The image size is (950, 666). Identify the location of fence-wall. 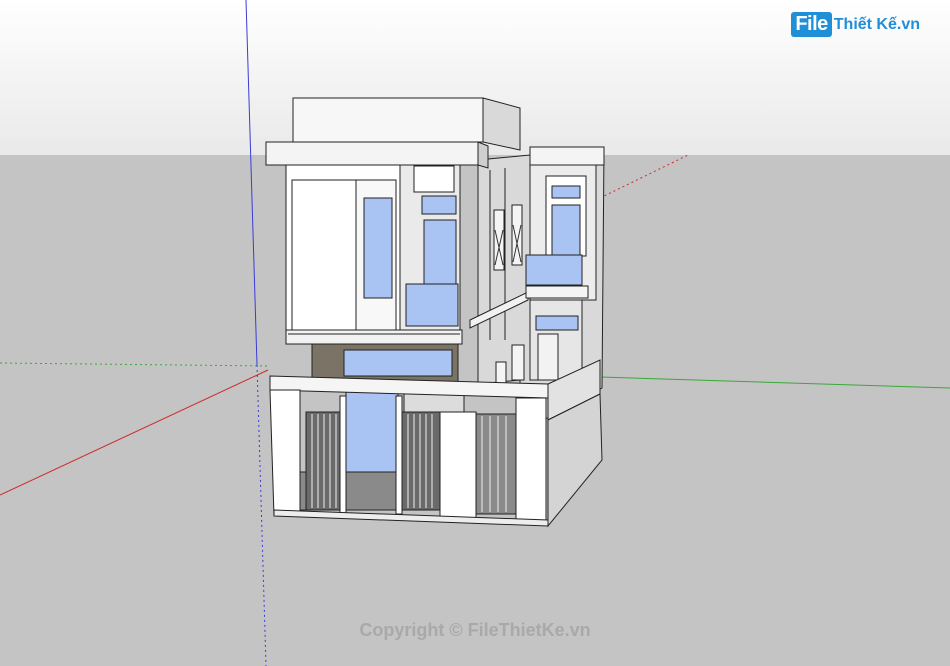
(285, 453).